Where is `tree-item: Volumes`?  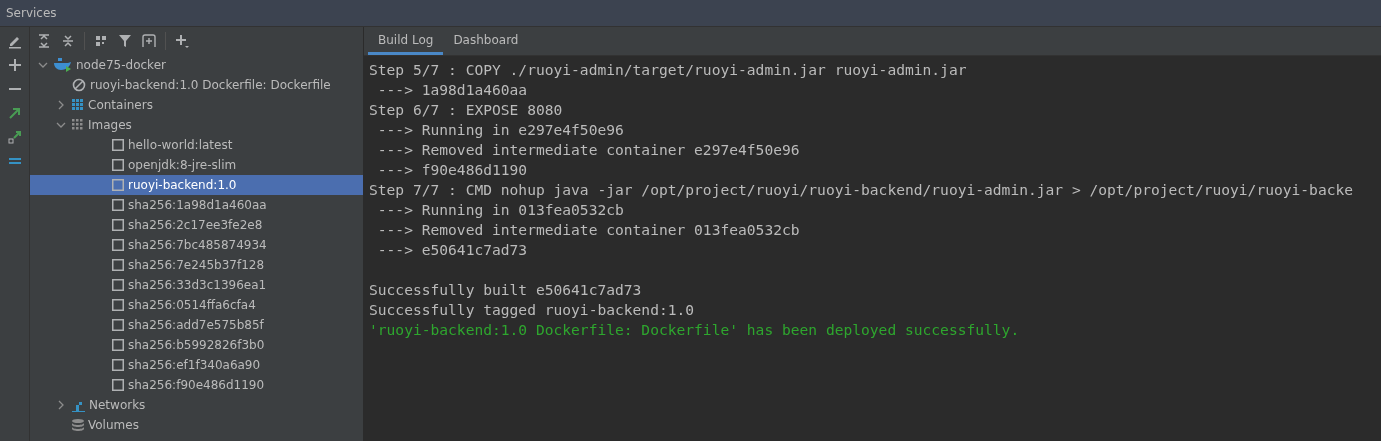 tree-item: Volumes is located at coordinates (196, 425).